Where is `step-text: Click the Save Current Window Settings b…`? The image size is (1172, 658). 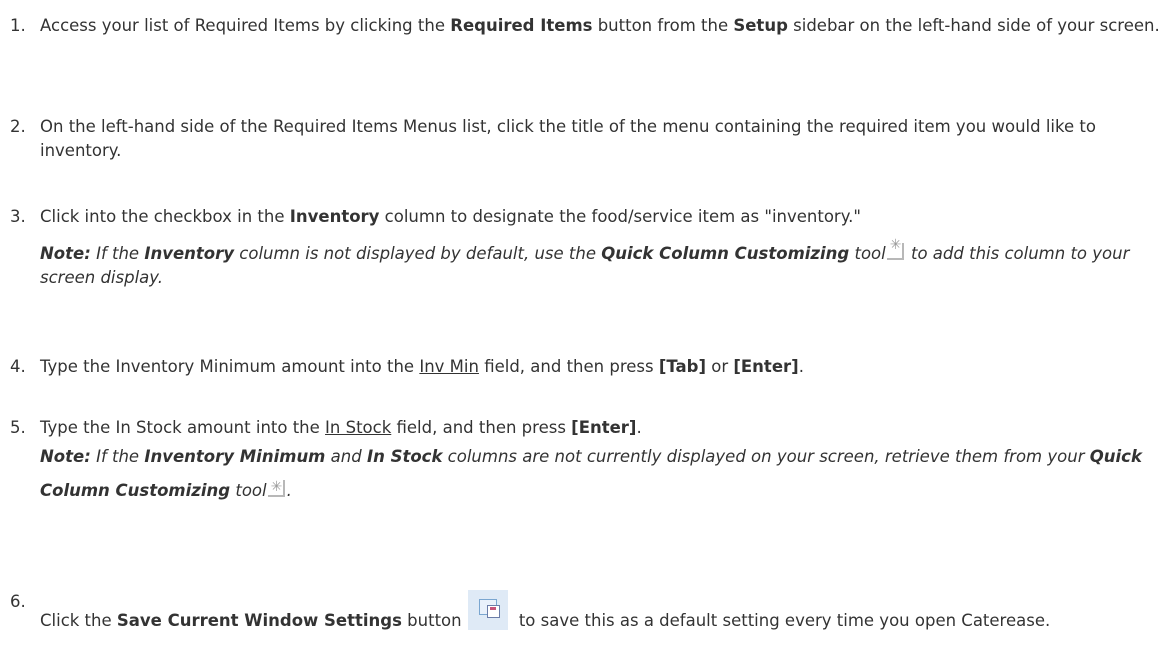 step-text: Click the Save Current Window Settings b… is located at coordinates (605, 611).